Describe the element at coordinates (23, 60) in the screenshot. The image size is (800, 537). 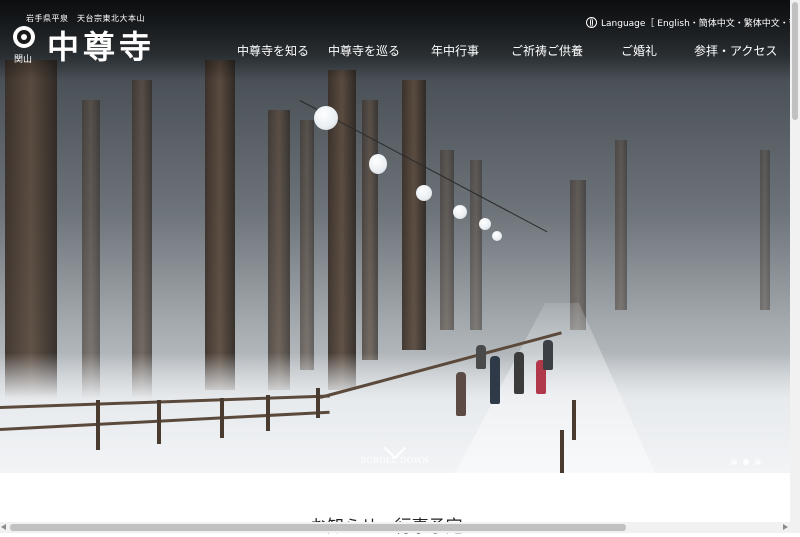
I see `mountain-name: 関山` at that location.